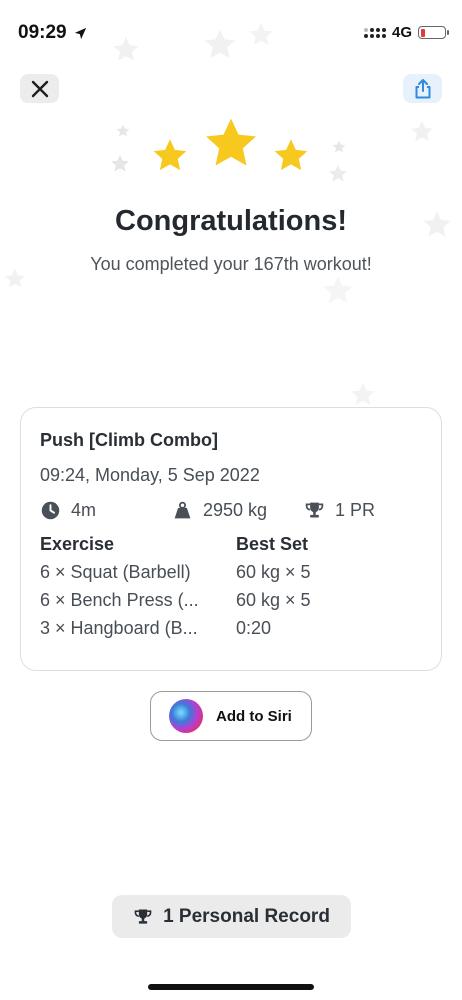 The width and height of the screenshot is (462, 1000). I want to click on clock-text: 09:29, so click(42, 32).